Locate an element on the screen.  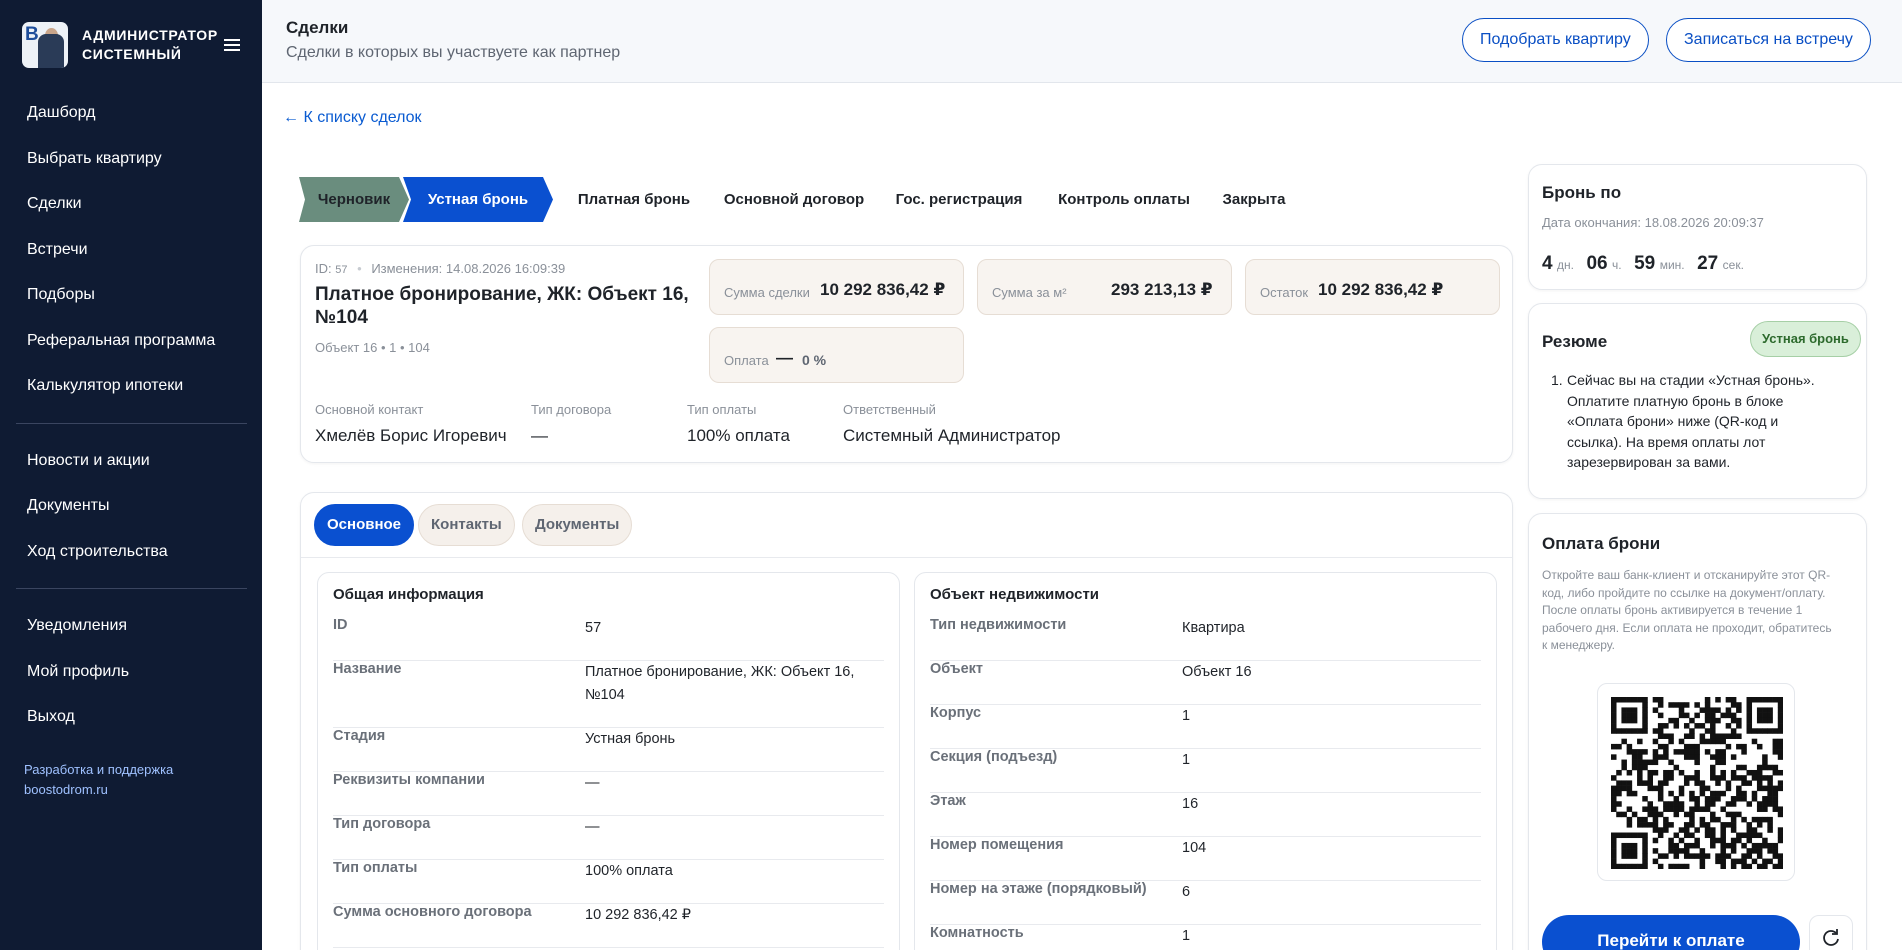
row-key: Объект is located at coordinates (957, 669).